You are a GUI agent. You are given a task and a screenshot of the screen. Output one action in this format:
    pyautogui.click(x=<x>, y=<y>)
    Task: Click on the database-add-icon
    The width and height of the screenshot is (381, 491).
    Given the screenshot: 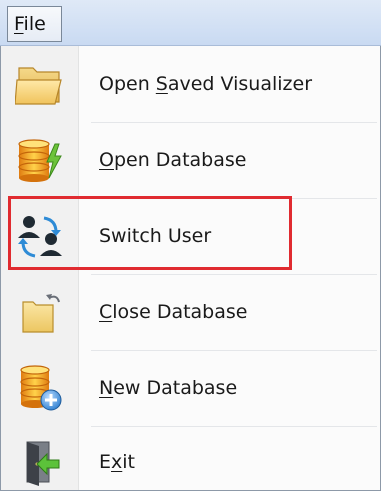 What is the action you would take?
    pyautogui.click(x=41, y=388)
    